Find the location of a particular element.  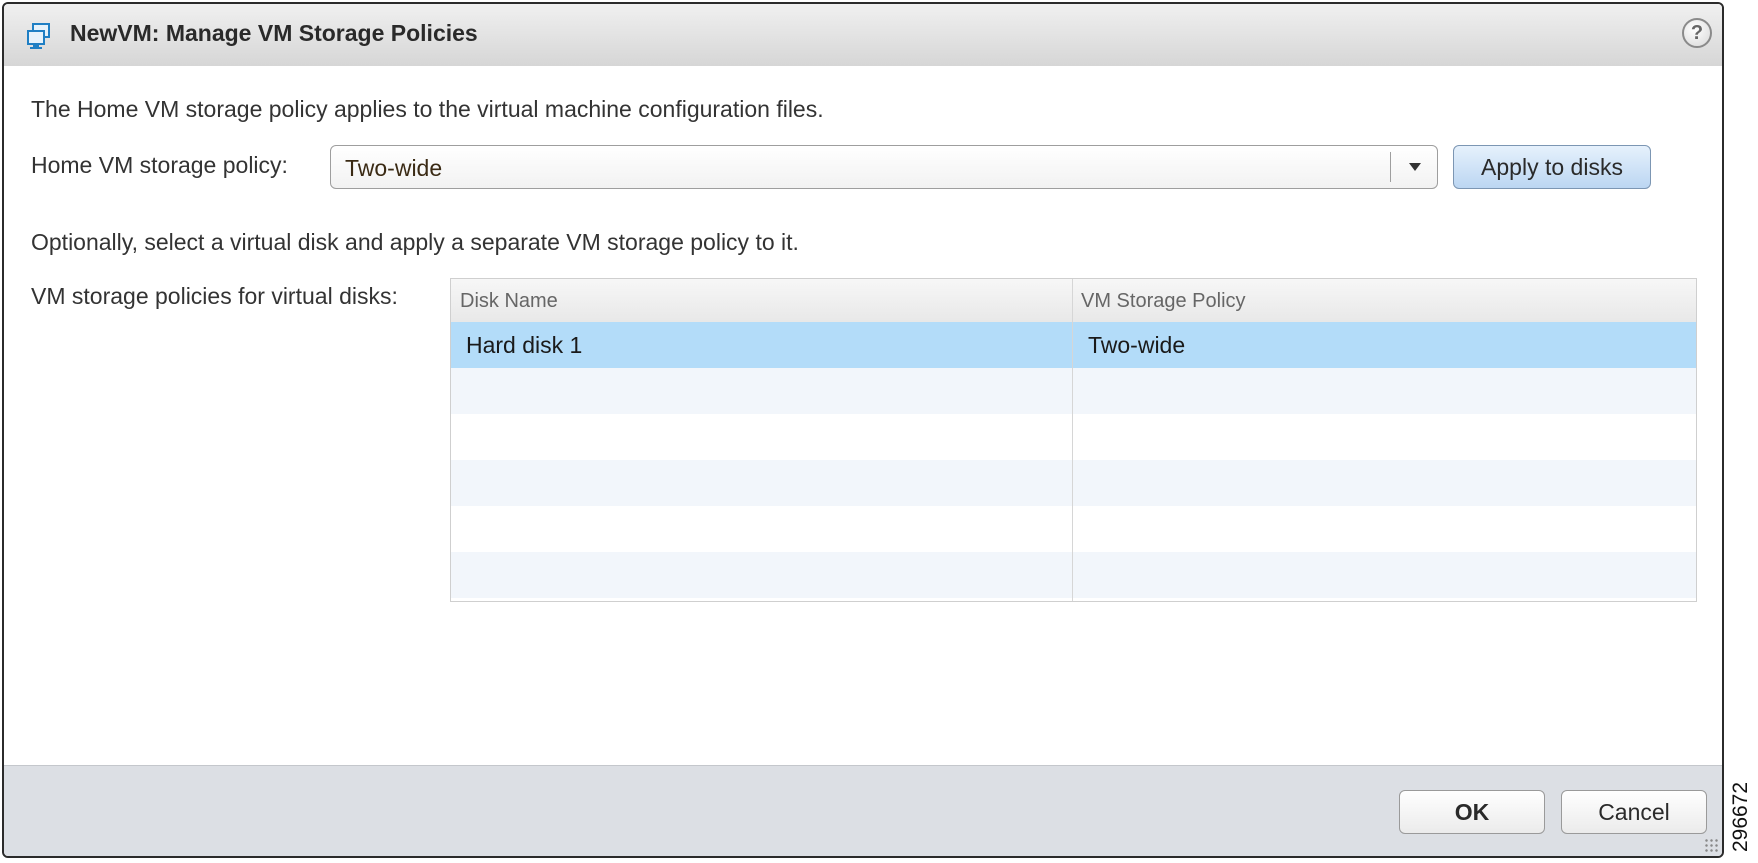

help-icon: ? is located at coordinates (1697, 33).